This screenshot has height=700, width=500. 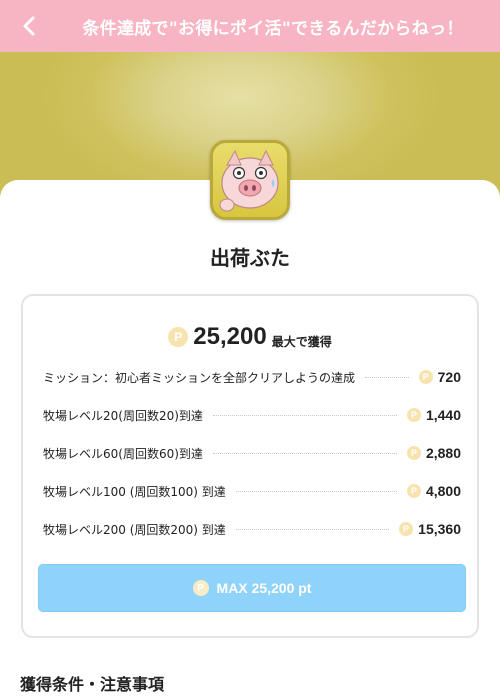 I want to click on total-suffix: 最大で獲得, so click(x=301, y=341).